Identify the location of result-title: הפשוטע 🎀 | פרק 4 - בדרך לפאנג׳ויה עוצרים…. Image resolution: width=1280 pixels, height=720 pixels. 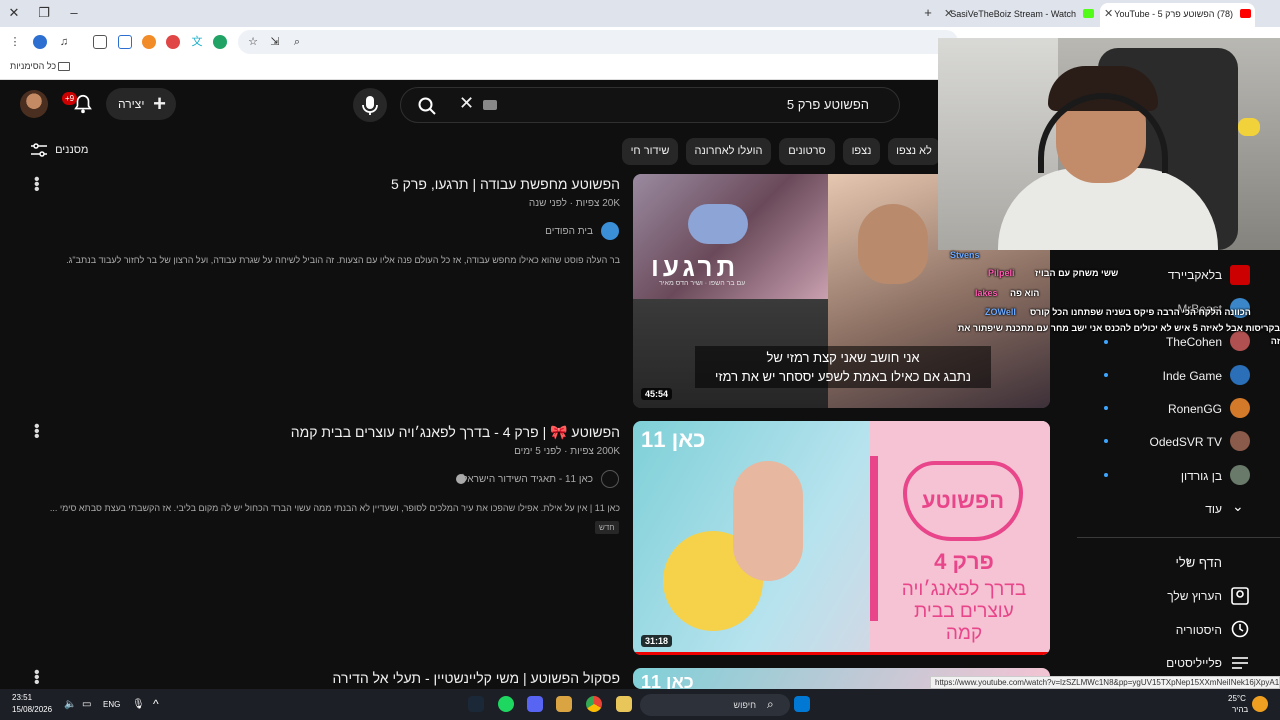
(455, 432).